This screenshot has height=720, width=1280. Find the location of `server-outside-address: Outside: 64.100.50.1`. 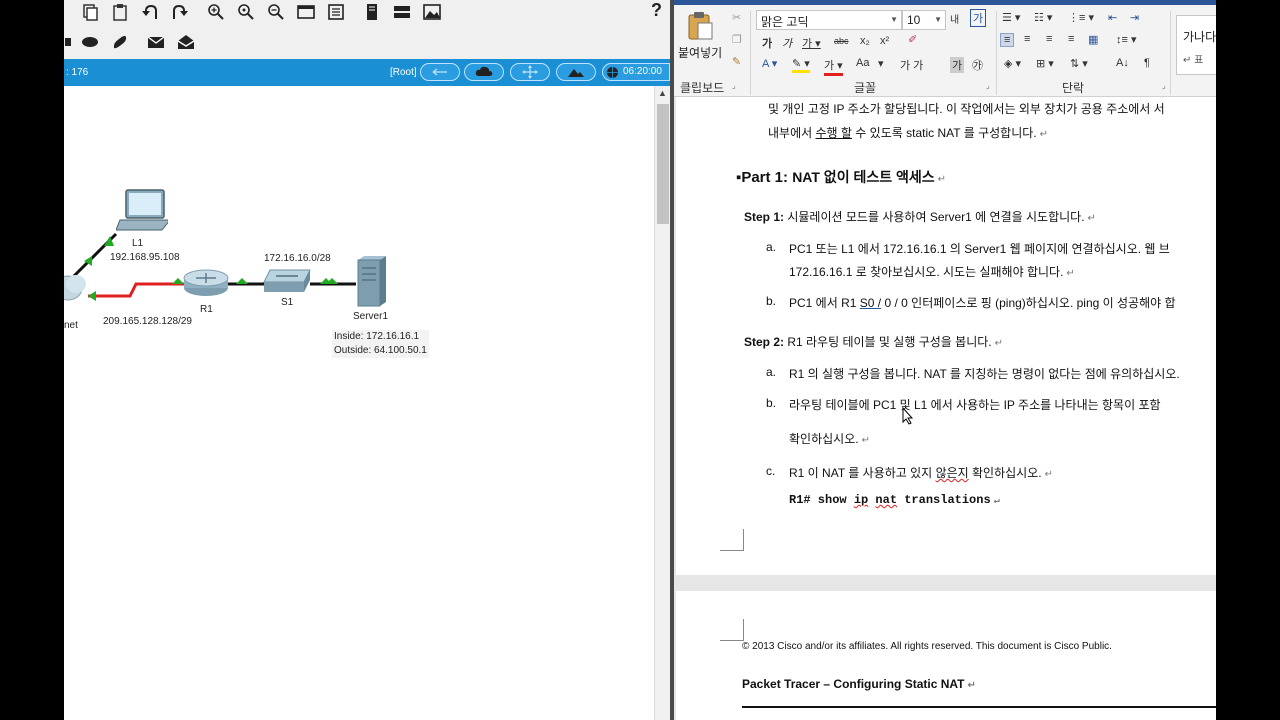

server-outside-address: Outside: 64.100.50.1 is located at coordinates (380, 350).